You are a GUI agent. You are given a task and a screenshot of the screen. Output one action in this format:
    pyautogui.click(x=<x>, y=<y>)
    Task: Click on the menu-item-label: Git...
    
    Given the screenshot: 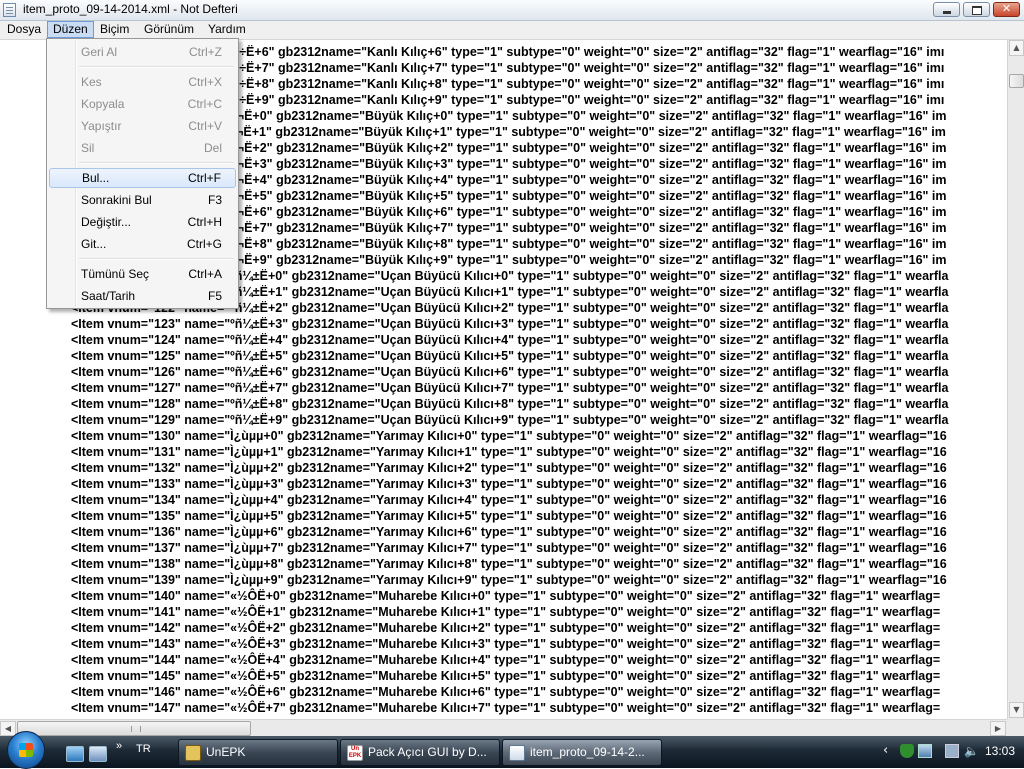 What is the action you would take?
    pyautogui.click(x=94, y=244)
    